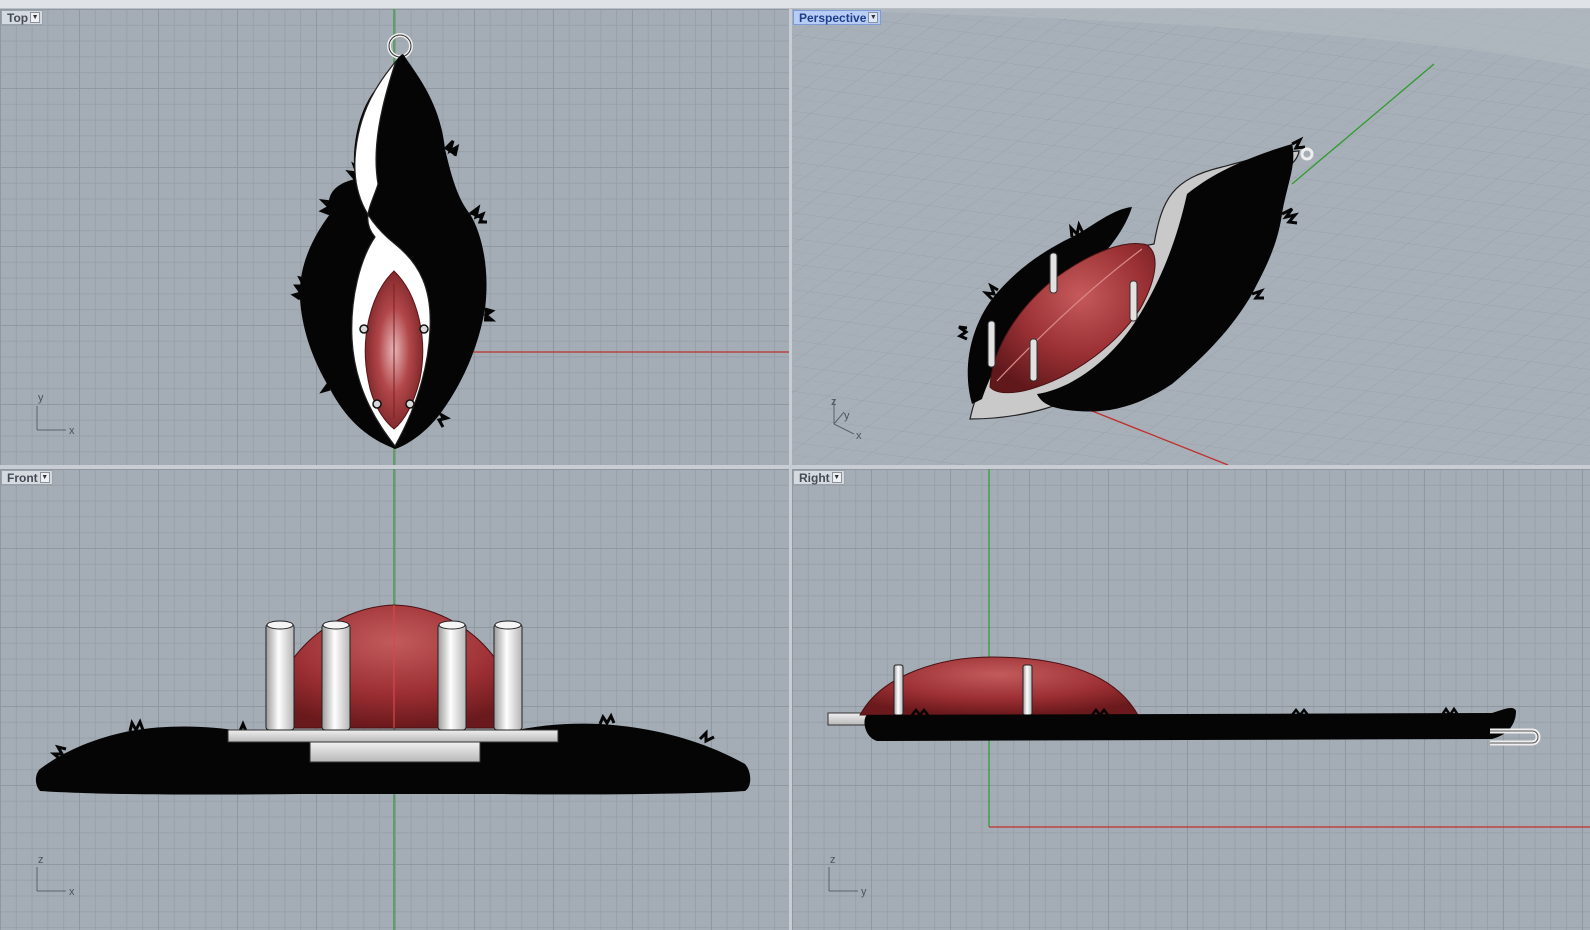  I want to click on viewport-name-perspective: Perspective, so click(833, 17).